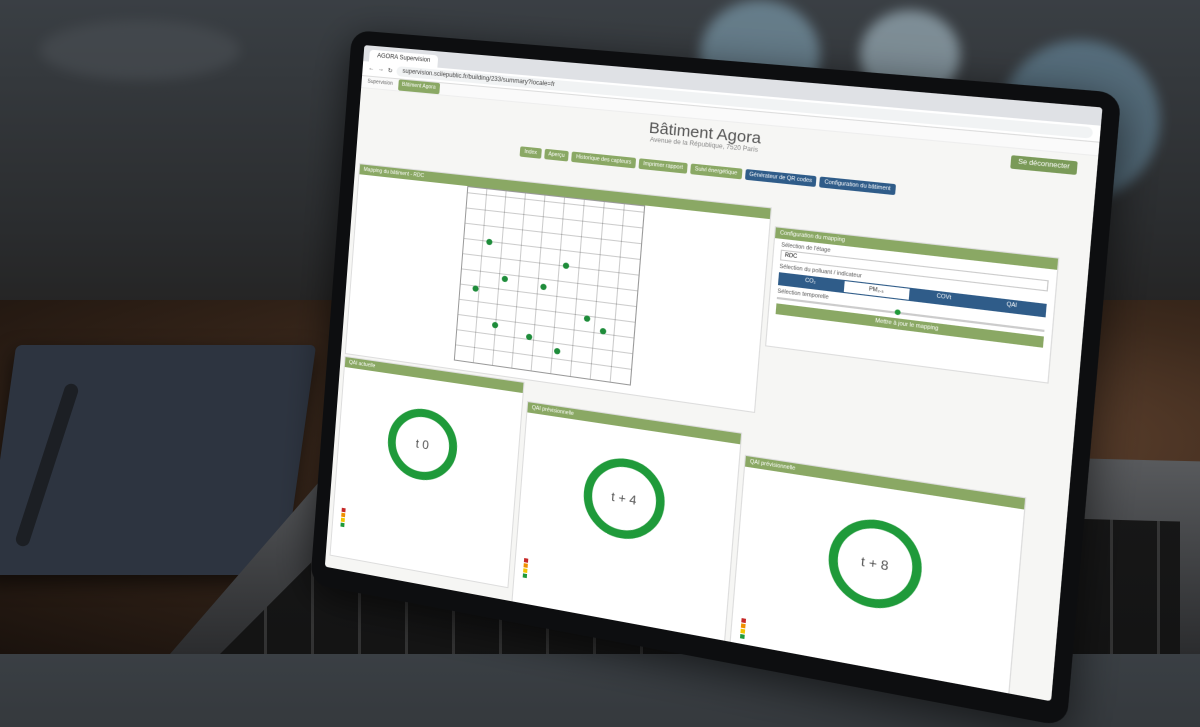  What do you see at coordinates (371, 69) in the screenshot?
I see `back-icon: ←` at bounding box center [371, 69].